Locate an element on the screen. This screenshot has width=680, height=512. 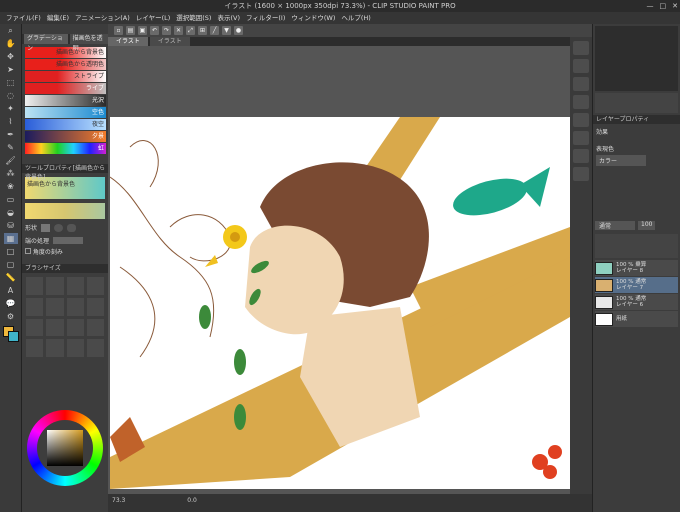
gradient-tool-icon: ▦ is located at coordinates (10, 238).